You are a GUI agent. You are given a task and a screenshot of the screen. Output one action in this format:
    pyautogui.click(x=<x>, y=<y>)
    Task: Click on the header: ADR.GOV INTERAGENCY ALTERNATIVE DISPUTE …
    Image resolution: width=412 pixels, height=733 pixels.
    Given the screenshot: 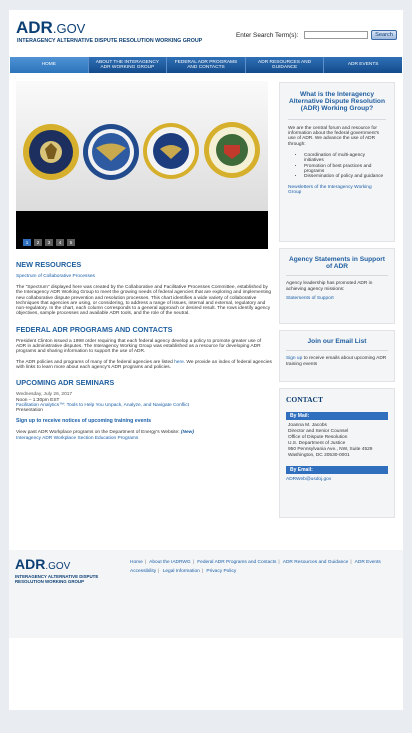 What is the action you would take?
    pyautogui.click(x=206, y=33)
    